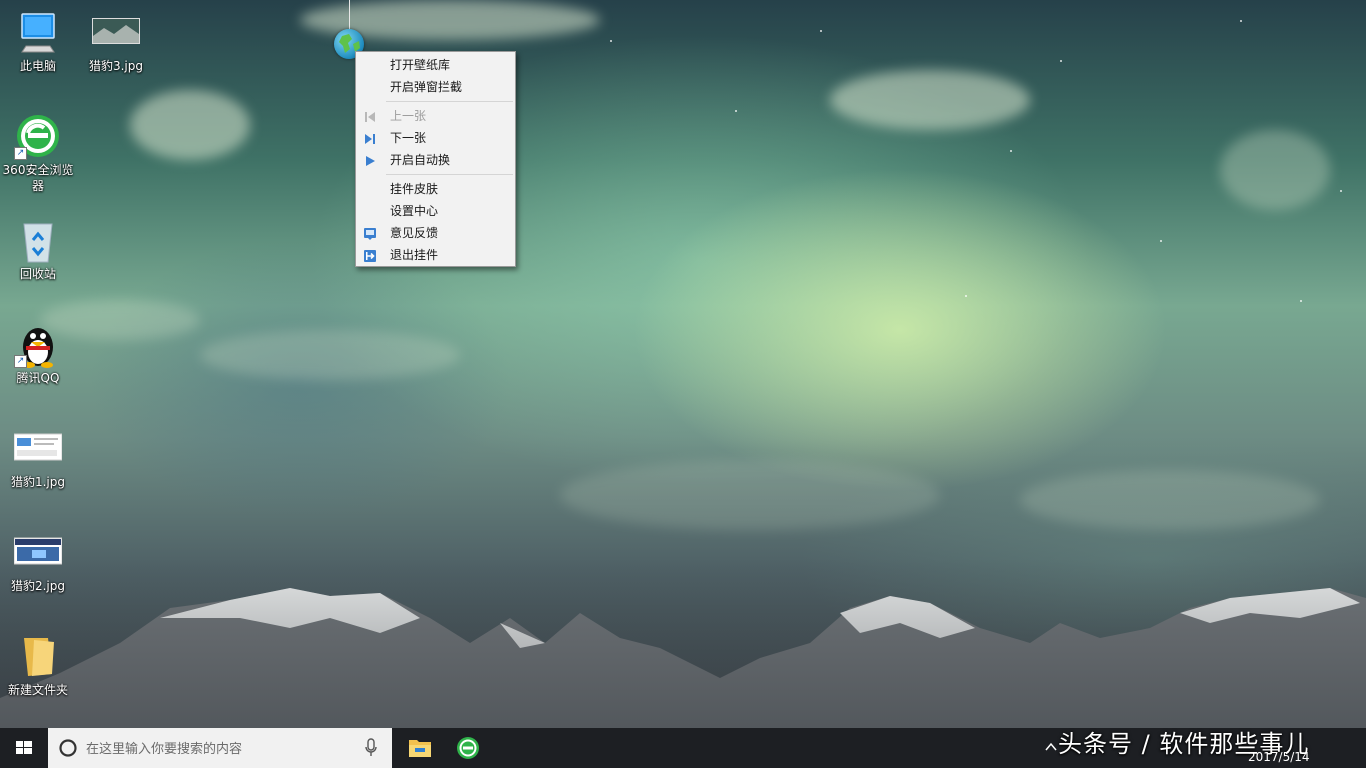 This screenshot has width=1366, height=771. What do you see at coordinates (371, 748) in the screenshot?
I see `microphone-icon` at bounding box center [371, 748].